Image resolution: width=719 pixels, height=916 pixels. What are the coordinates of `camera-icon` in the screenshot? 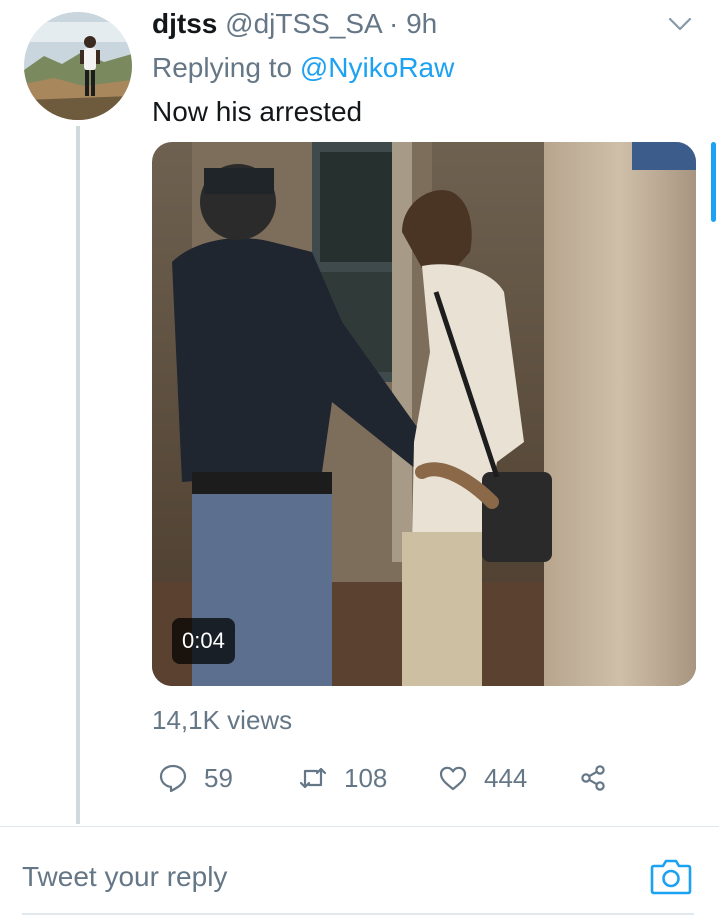 It's located at (671, 876).